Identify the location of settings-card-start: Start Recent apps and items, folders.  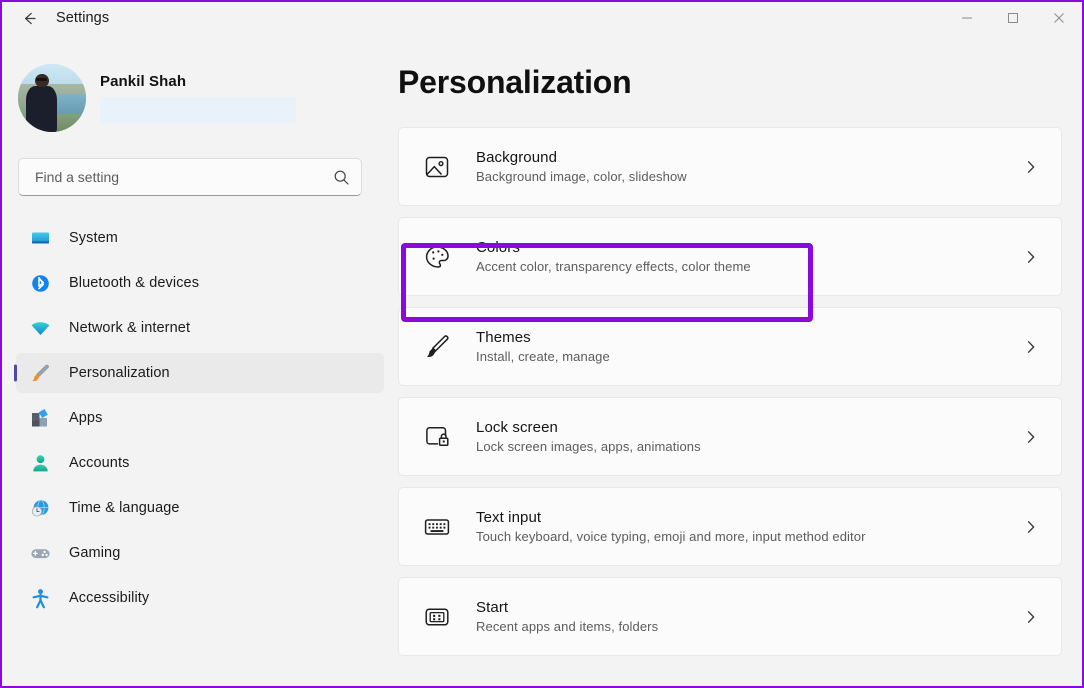
(730, 616).